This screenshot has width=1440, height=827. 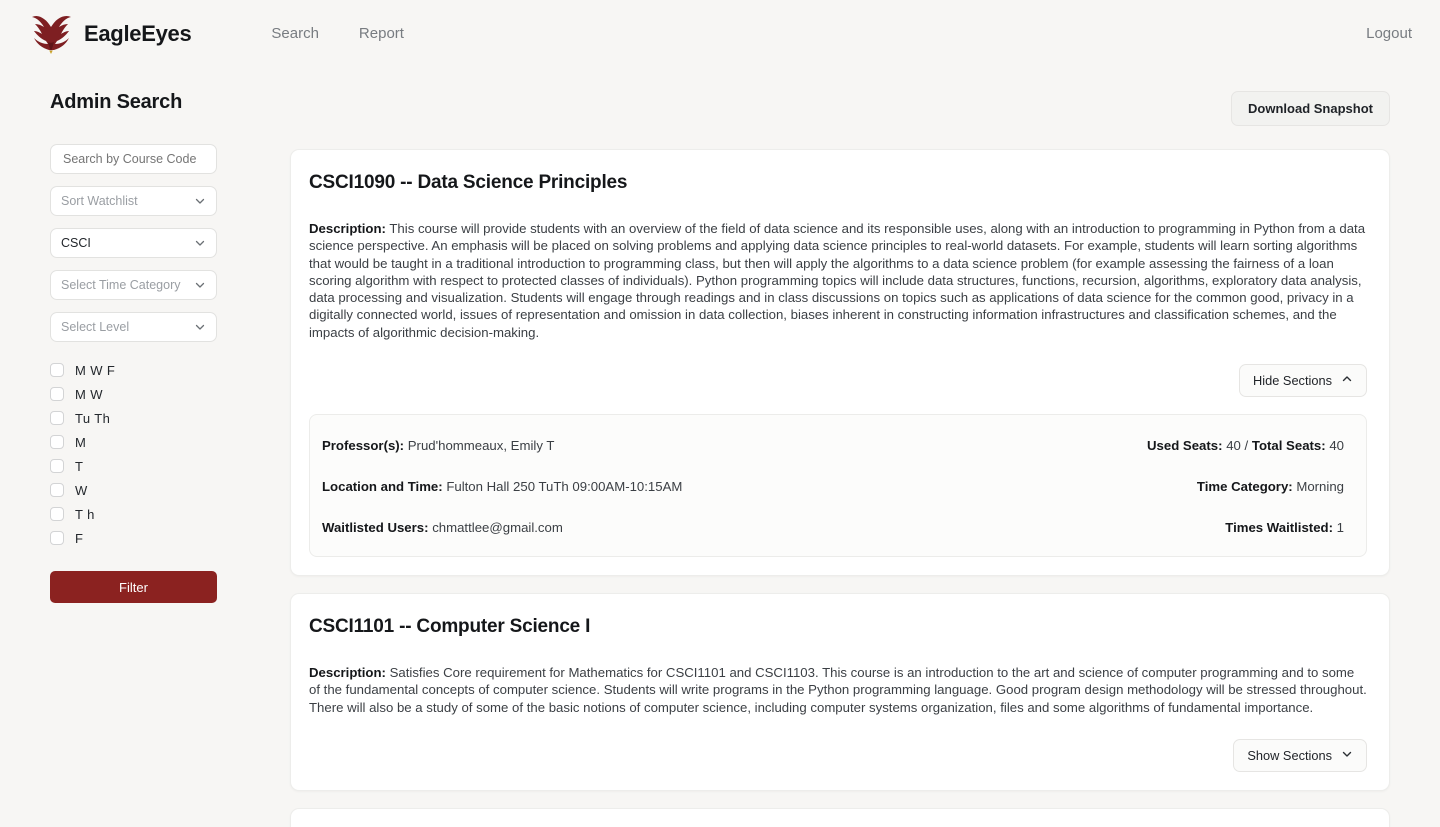 I want to click on day-checkbox-label: F, so click(x=79, y=538).